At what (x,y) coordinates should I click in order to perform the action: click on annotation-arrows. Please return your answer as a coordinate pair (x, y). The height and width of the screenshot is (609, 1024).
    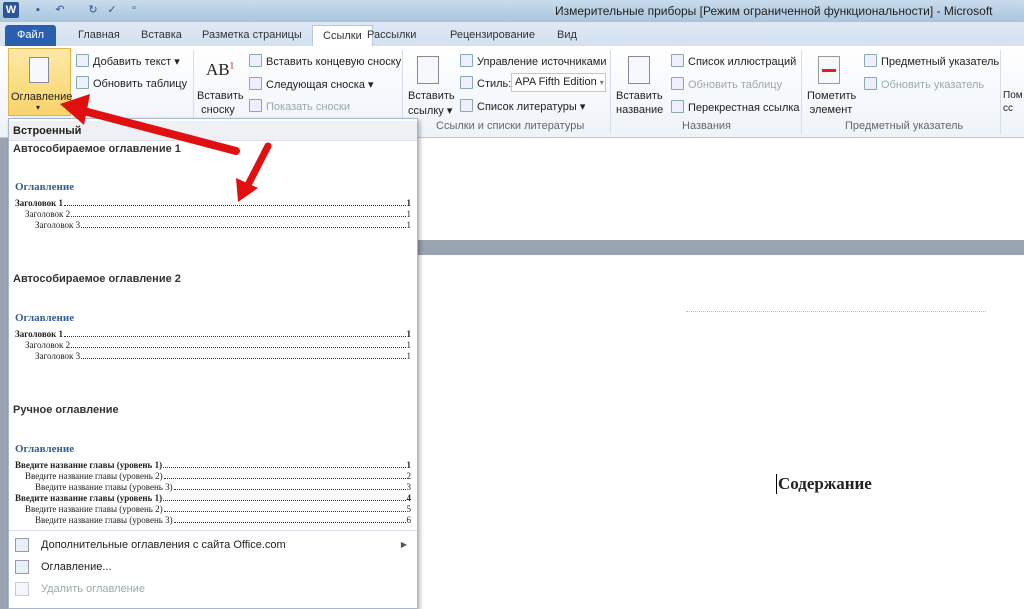
    Looking at the image, I should click on (166, 148).